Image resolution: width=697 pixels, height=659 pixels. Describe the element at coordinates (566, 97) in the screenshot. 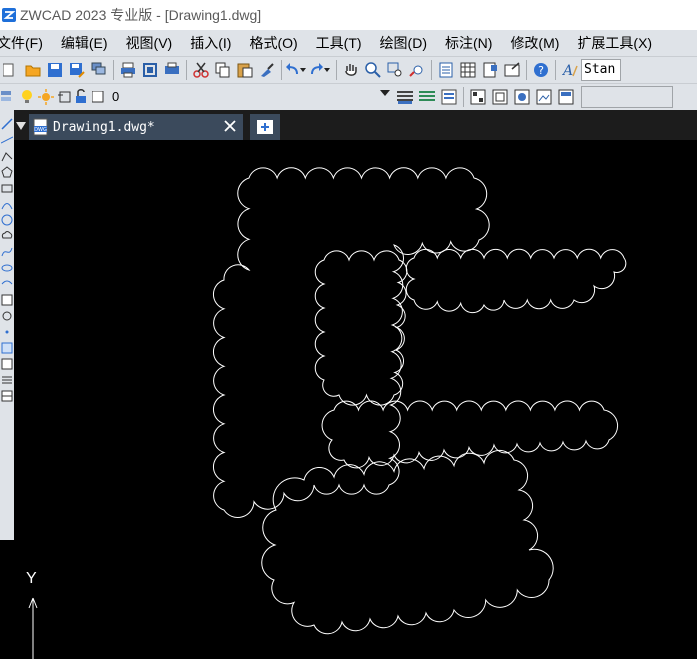

I see `view-layout-icon` at that location.